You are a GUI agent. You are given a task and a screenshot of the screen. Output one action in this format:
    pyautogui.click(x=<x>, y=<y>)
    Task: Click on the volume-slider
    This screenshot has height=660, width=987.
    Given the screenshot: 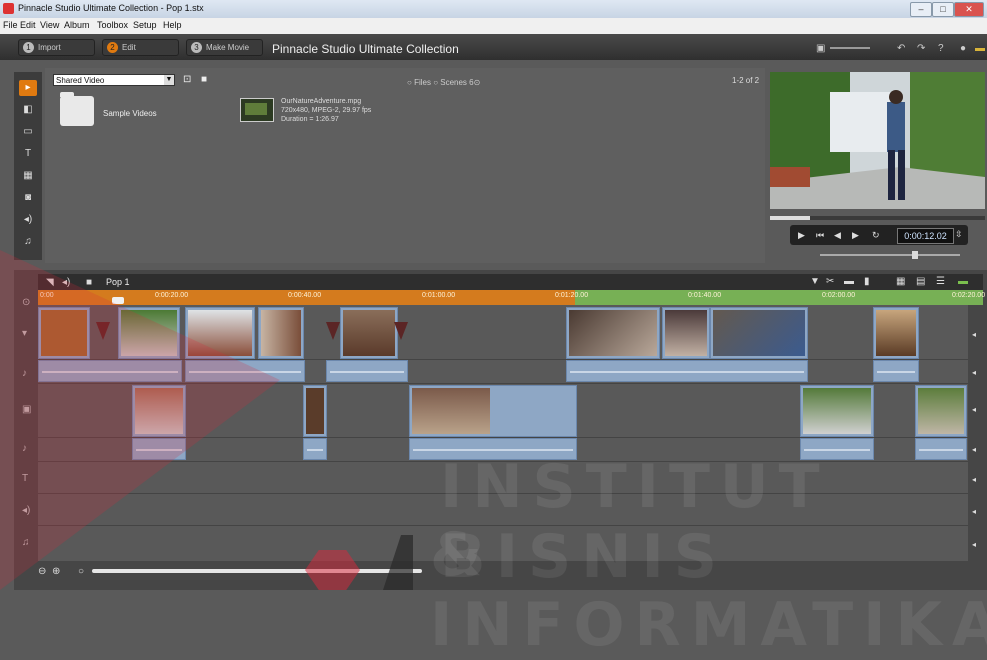 What is the action you would take?
    pyautogui.click(x=890, y=255)
    